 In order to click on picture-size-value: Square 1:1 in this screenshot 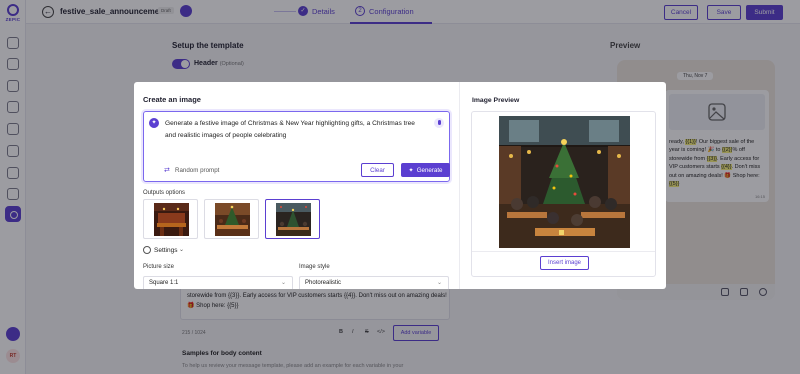, I will do `click(164, 283)`.